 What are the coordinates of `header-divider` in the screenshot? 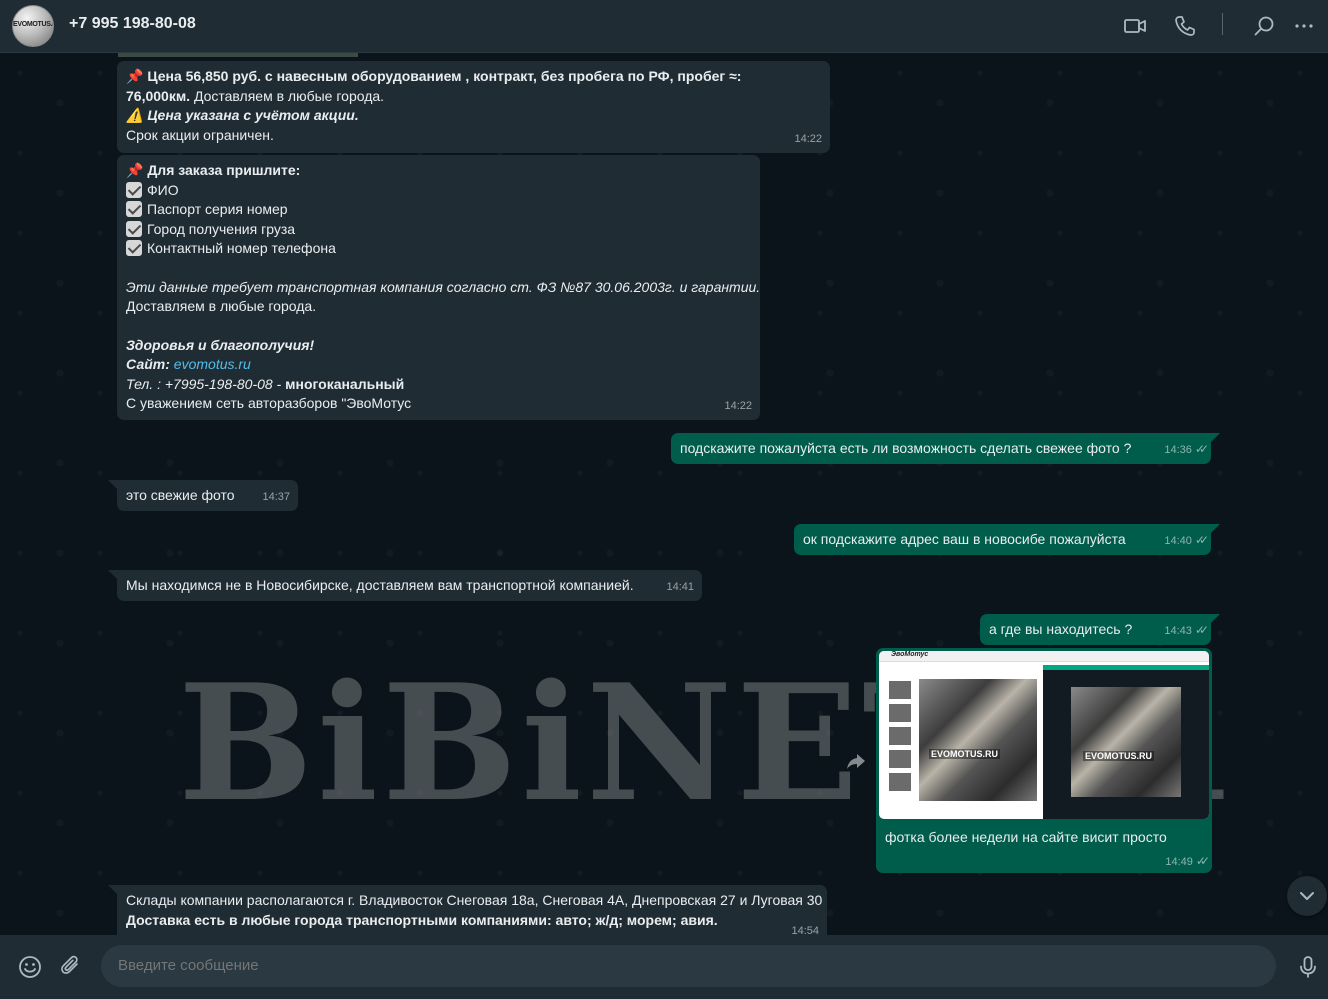 It's located at (1222, 24).